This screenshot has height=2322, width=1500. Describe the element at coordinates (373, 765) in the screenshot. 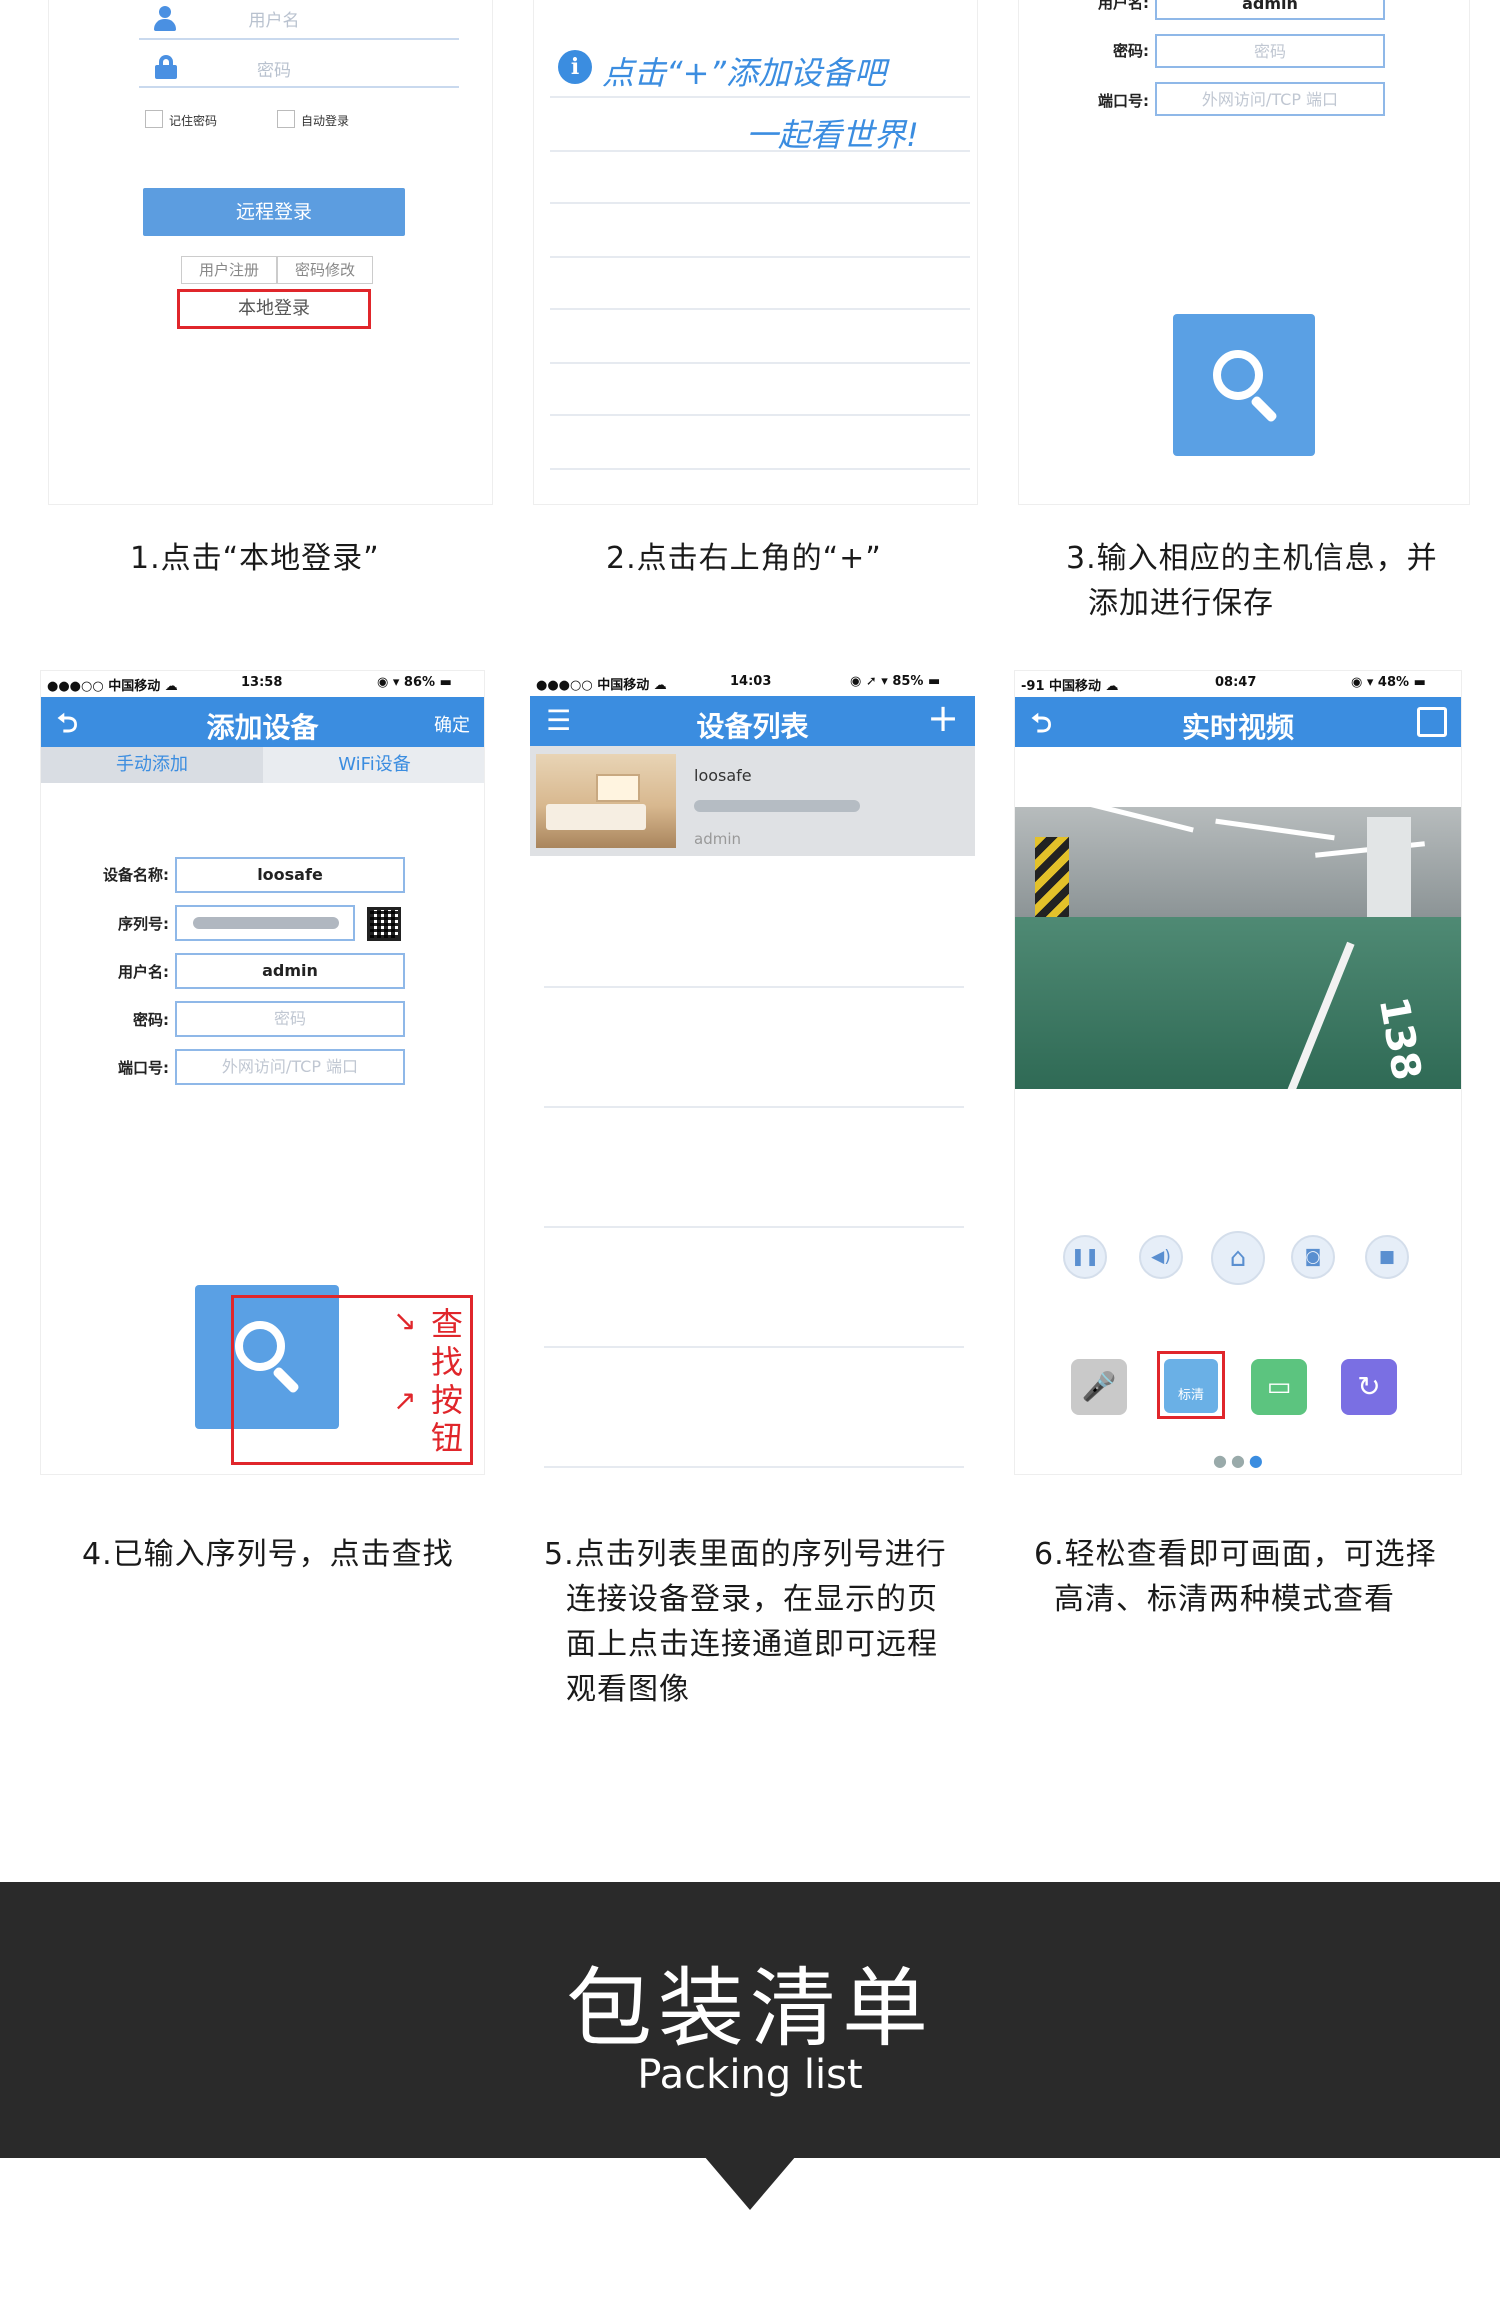

I see `tab-wifi-device: WiFi设备` at that location.